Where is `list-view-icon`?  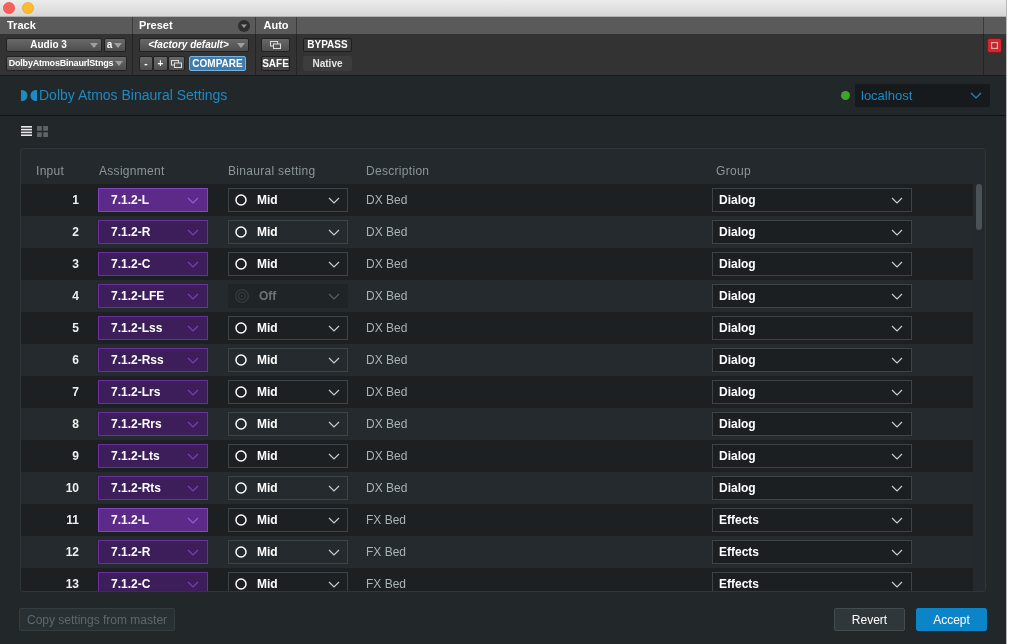 list-view-icon is located at coordinates (26, 131).